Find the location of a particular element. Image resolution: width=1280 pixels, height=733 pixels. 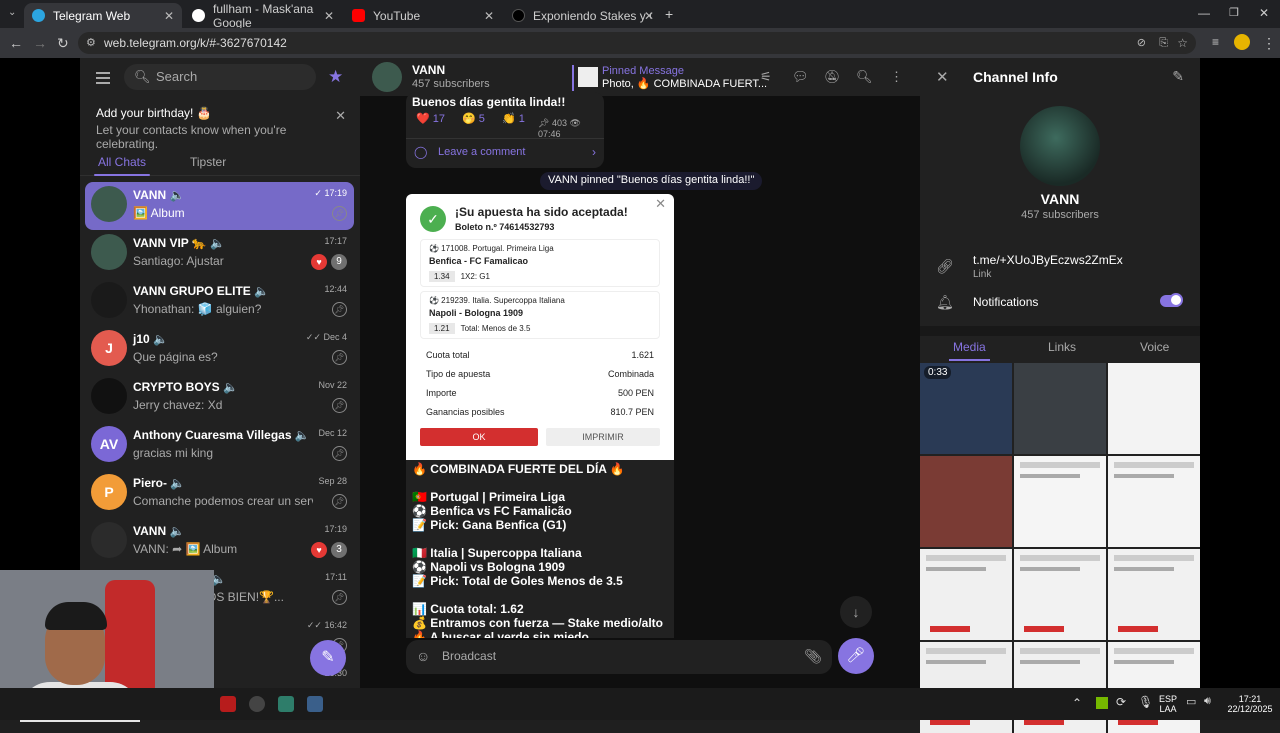

search-placeholder: Search is located at coordinates (177, 76).